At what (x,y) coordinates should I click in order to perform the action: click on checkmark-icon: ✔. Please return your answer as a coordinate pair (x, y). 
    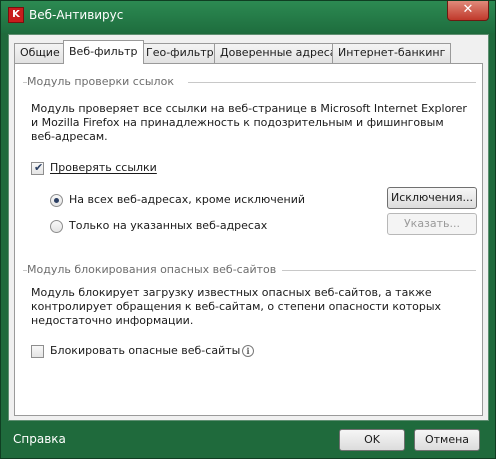
    Looking at the image, I should click on (39, 167).